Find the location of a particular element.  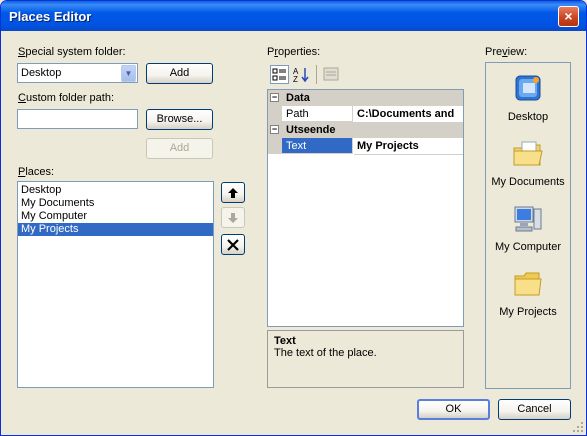

svg-text: Z is located at coordinates (295, 79).